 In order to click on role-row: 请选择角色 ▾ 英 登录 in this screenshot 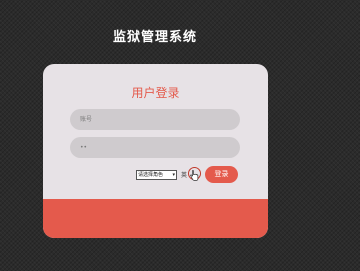, I will do `click(155, 175)`.